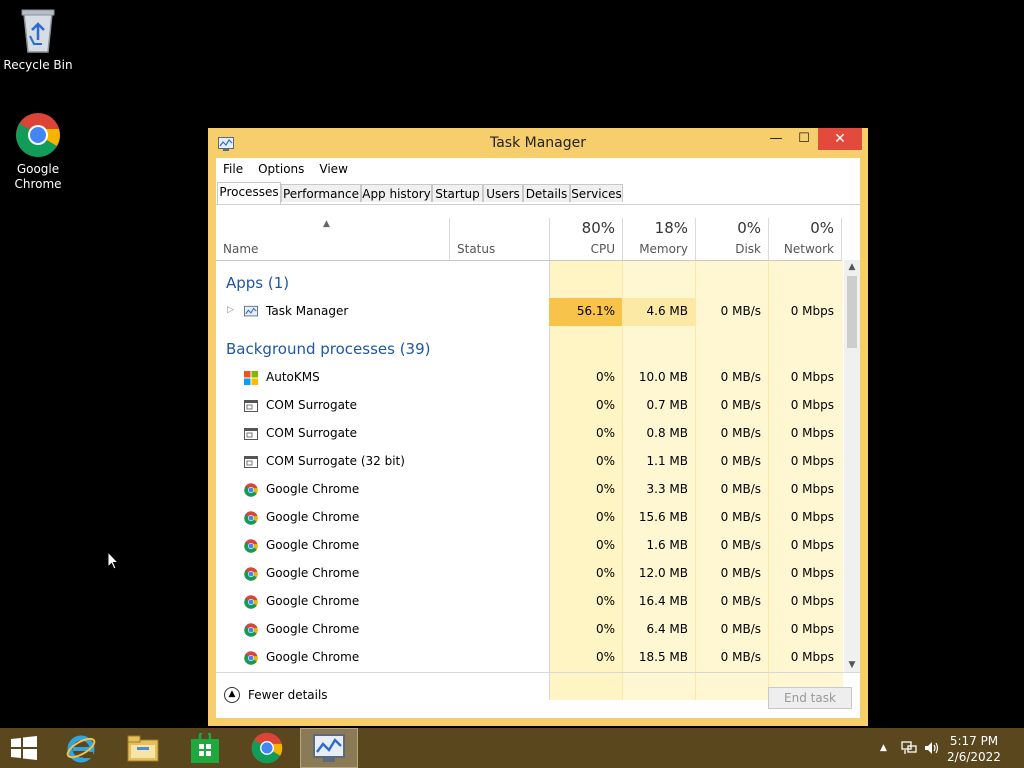  What do you see at coordinates (321, 193) in the screenshot?
I see `tab-performance: Performance` at bounding box center [321, 193].